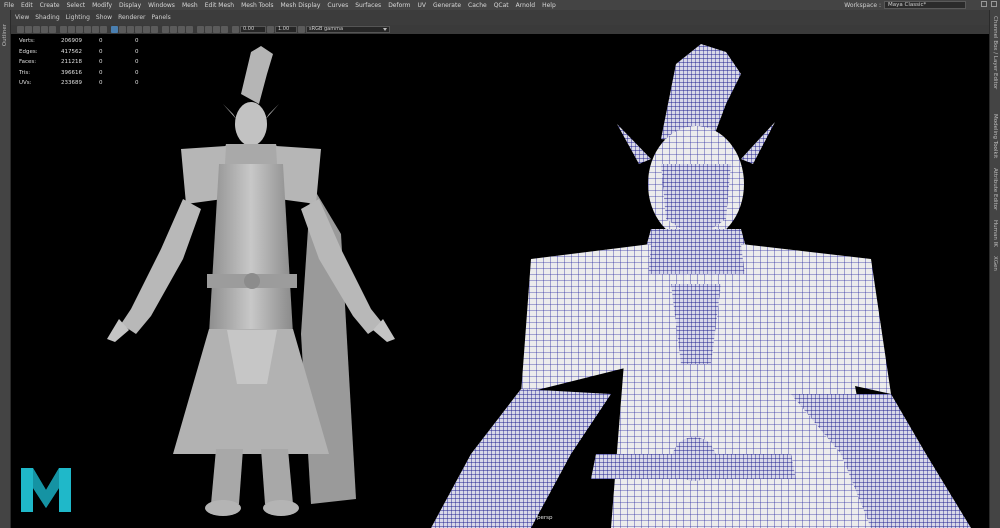  What do you see at coordinates (114, 29) in the screenshot?
I see `wireframe-icon` at bounding box center [114, 29].